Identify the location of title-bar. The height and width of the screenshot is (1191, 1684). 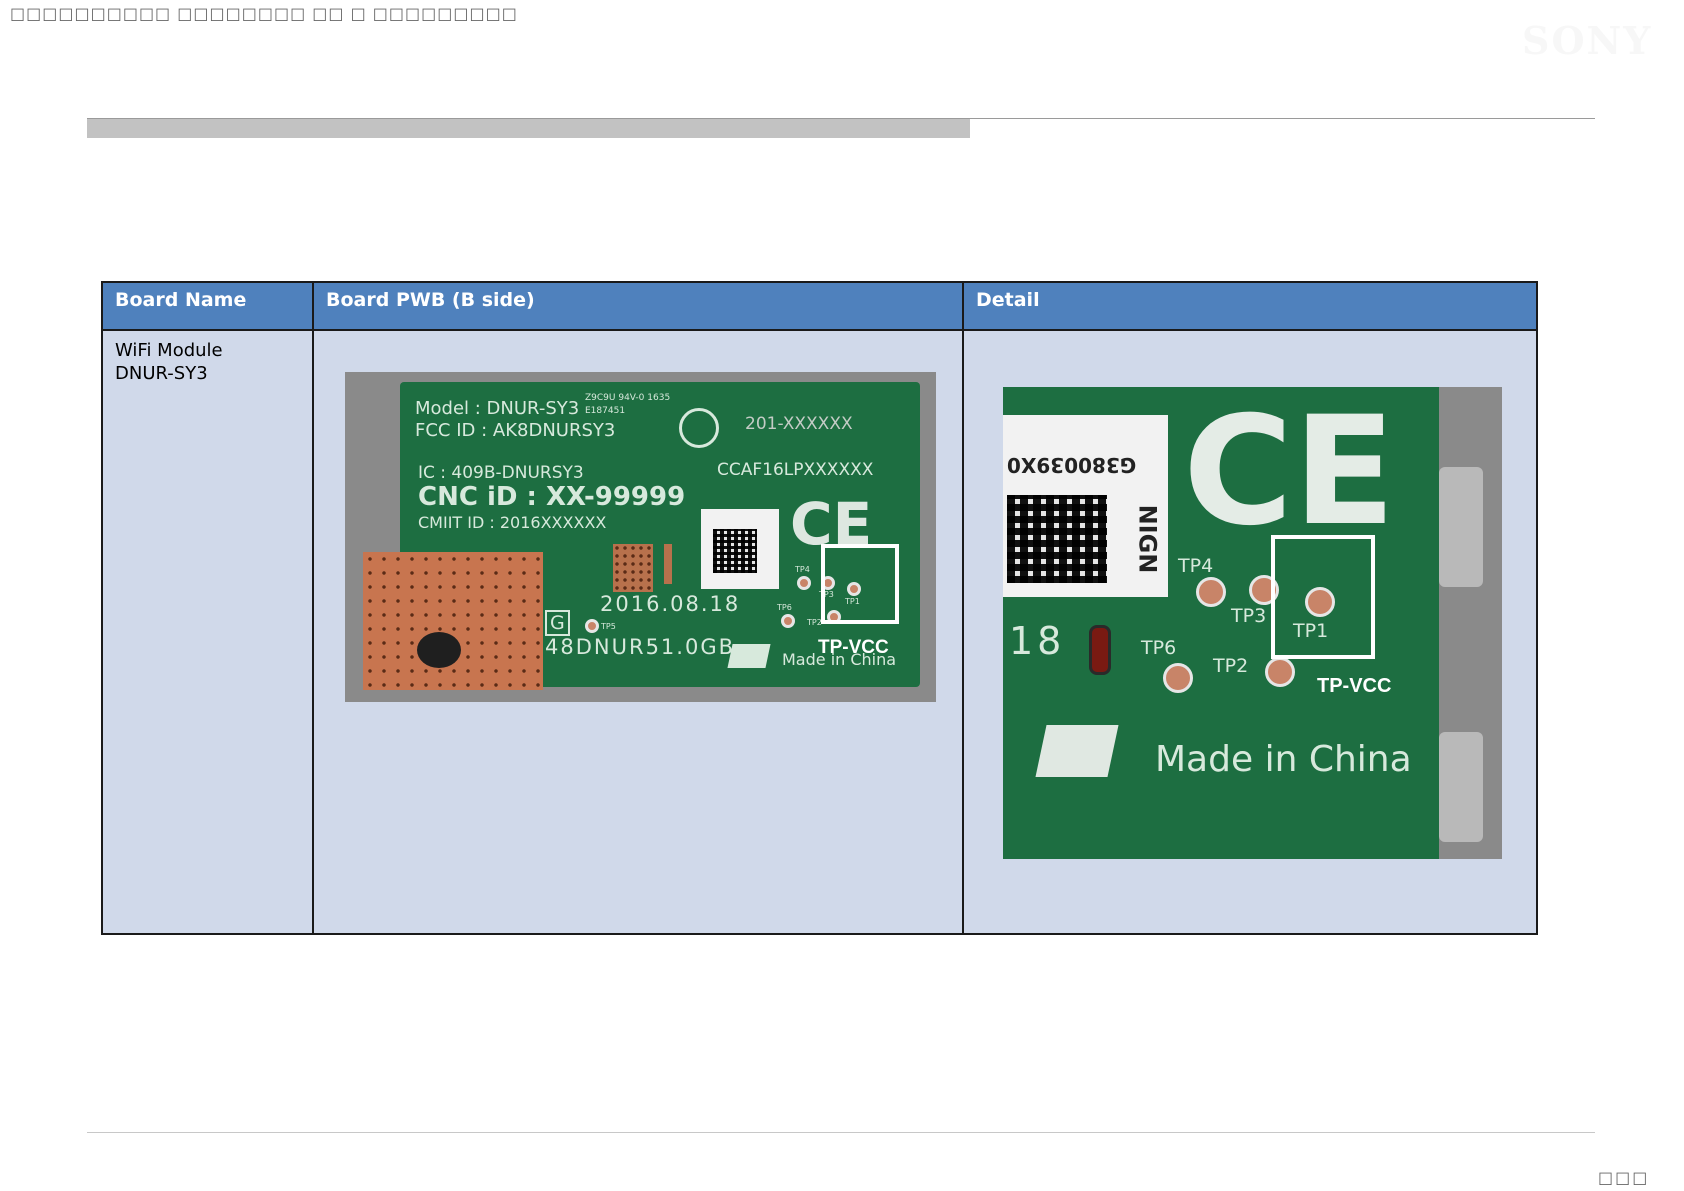
(528, 128).